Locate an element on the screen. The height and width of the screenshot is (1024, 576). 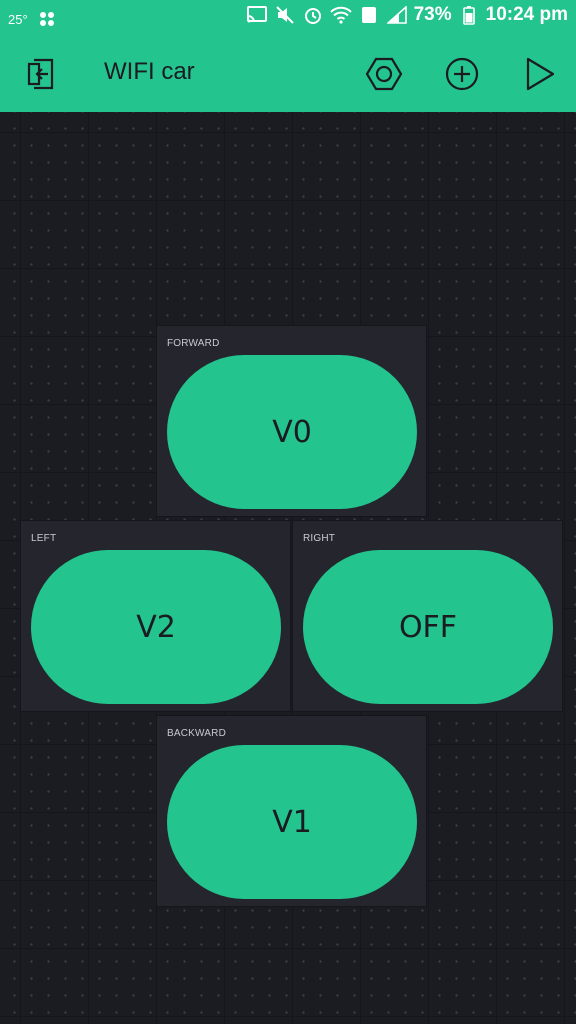
temperature-text: 25° is located at coordinates (18, 19).